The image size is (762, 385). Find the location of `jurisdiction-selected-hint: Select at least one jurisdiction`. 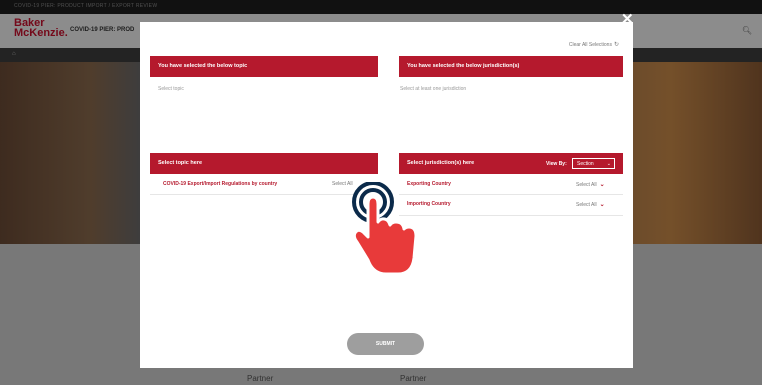

jurisdiction-selected-hint: Select at least one jurisdiction is located at coordinates (433, 89).